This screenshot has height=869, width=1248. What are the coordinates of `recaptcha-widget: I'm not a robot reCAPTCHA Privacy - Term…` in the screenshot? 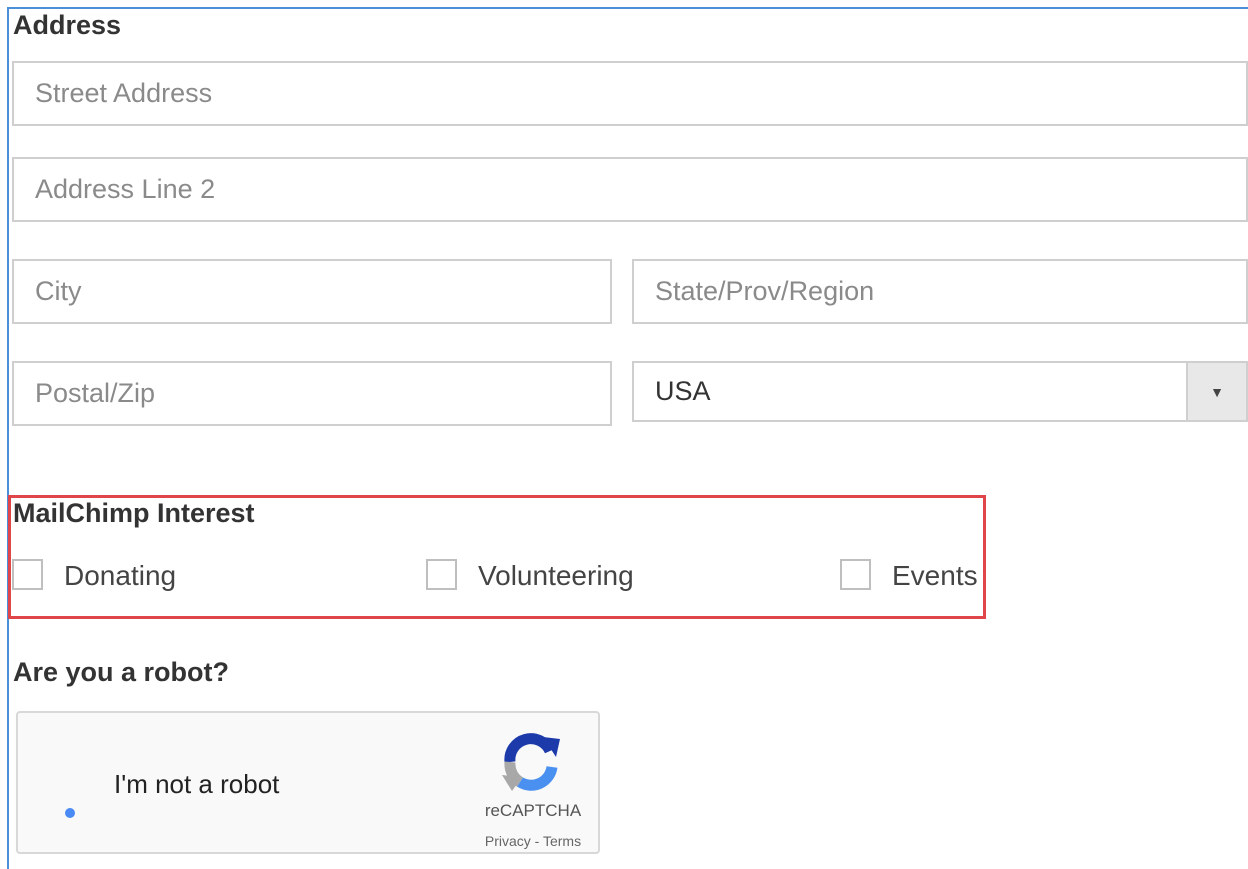 It's located at (308, 782).